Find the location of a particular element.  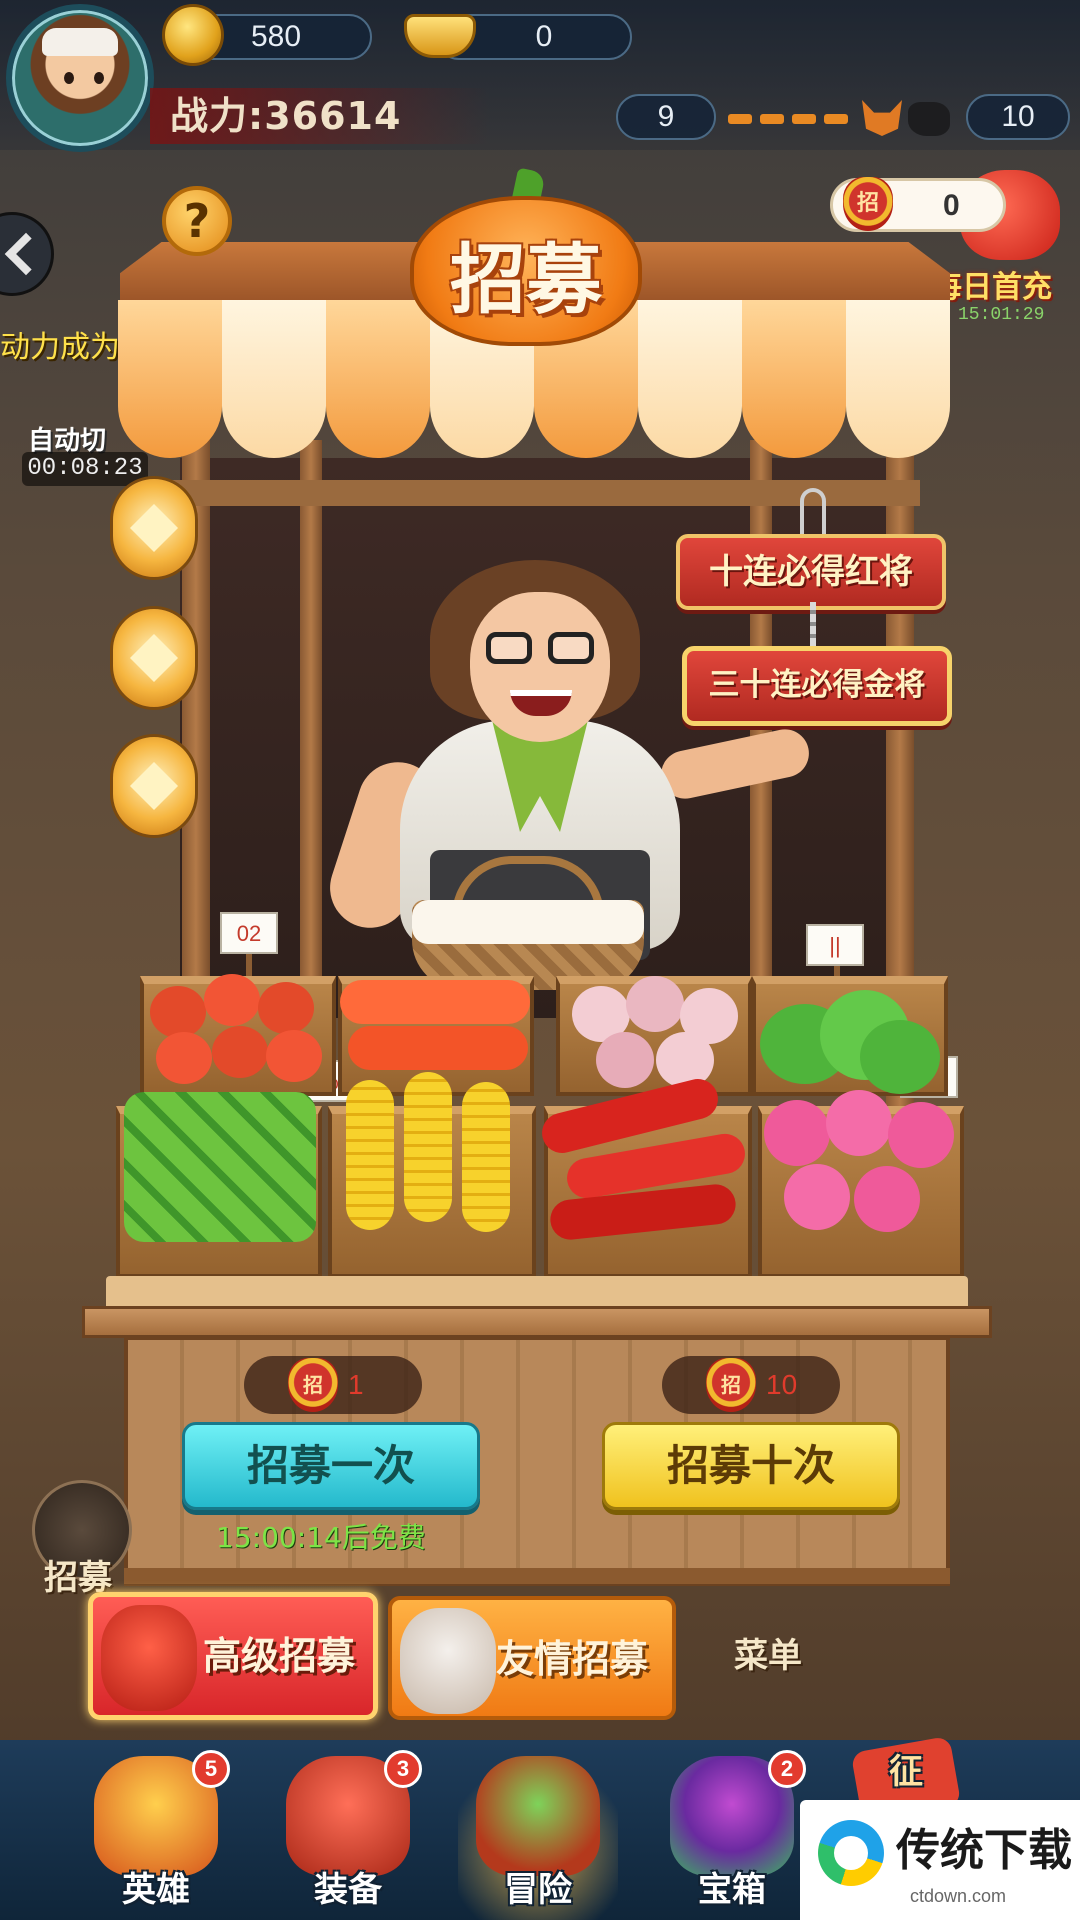

dragon-fruit-icon is located at coordinates (860, 1165).